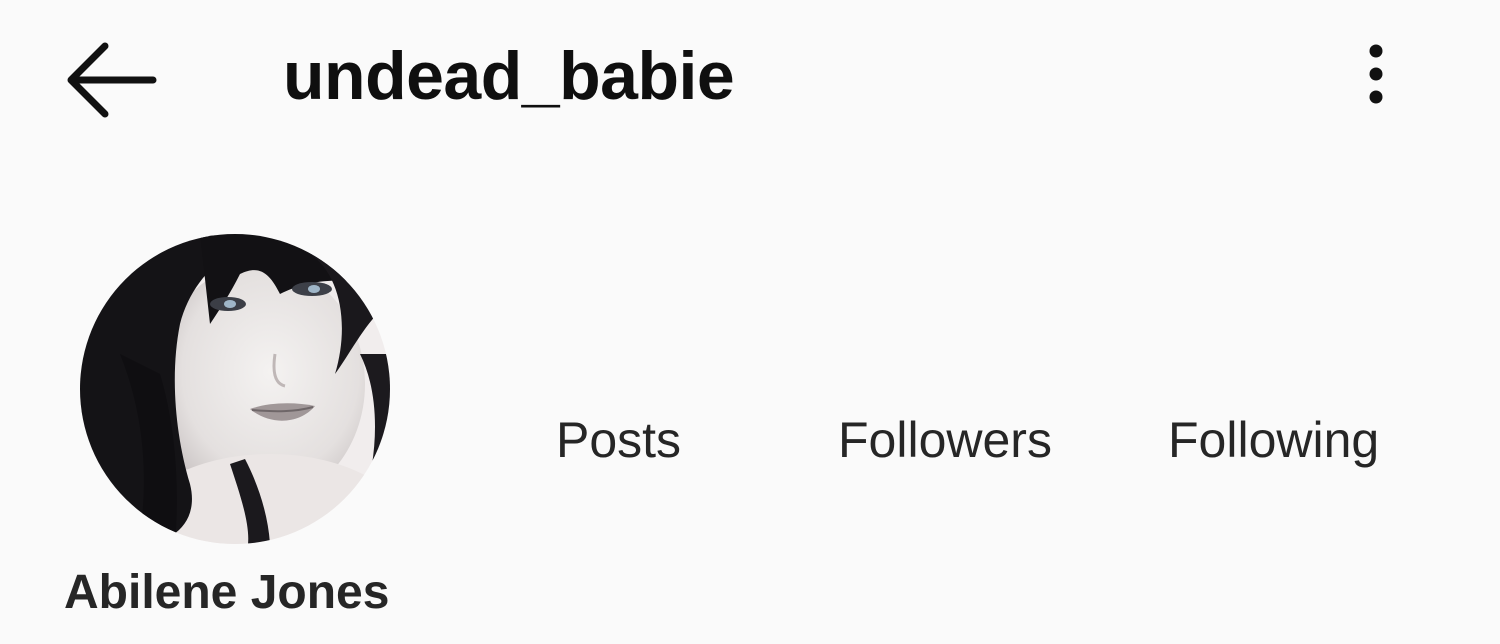  Describe the element at coordinates (1376, 74) in the screenshot. I see `more-vertical-icon` at that location.